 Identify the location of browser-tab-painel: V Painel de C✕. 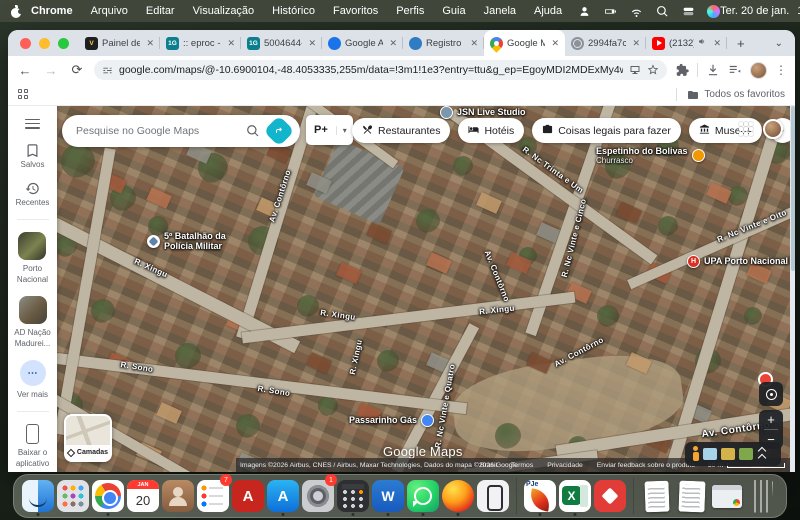
(119, 43).